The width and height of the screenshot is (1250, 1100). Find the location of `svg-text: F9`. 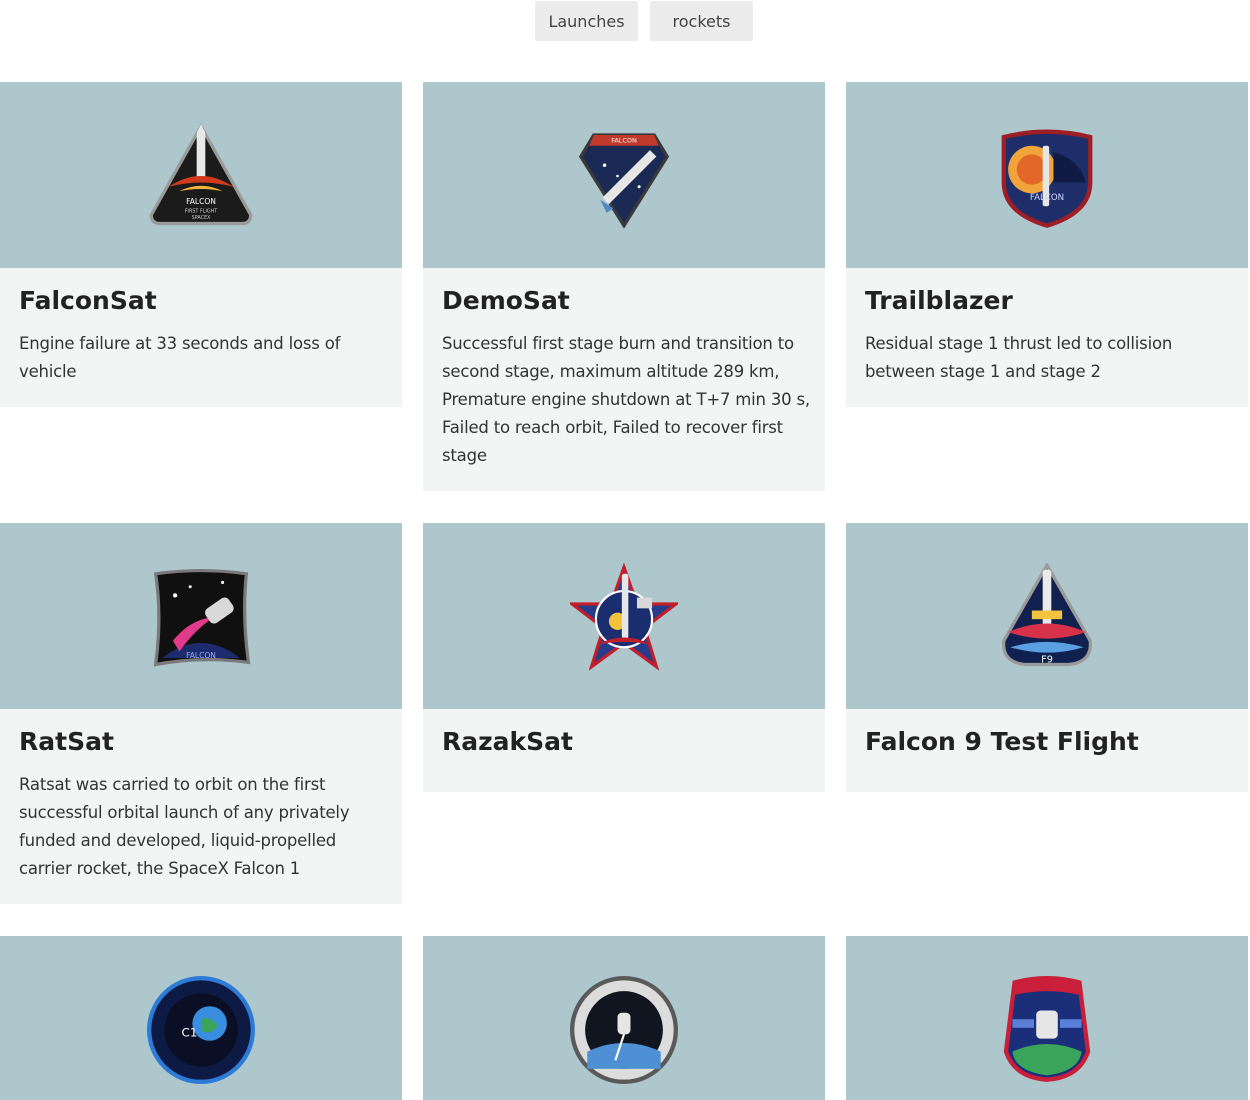

svg-text: F9 is located at coordinates (1047, 659).